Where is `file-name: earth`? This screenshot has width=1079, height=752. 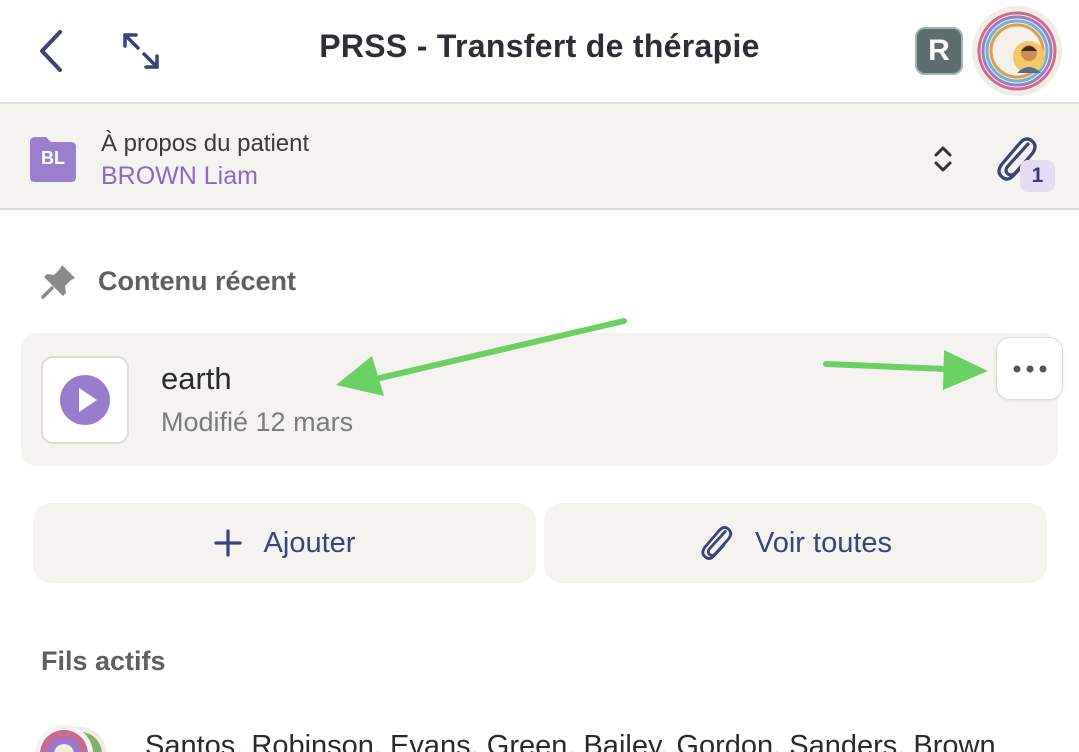
file-name: earth is located at coordinates (196, 379).